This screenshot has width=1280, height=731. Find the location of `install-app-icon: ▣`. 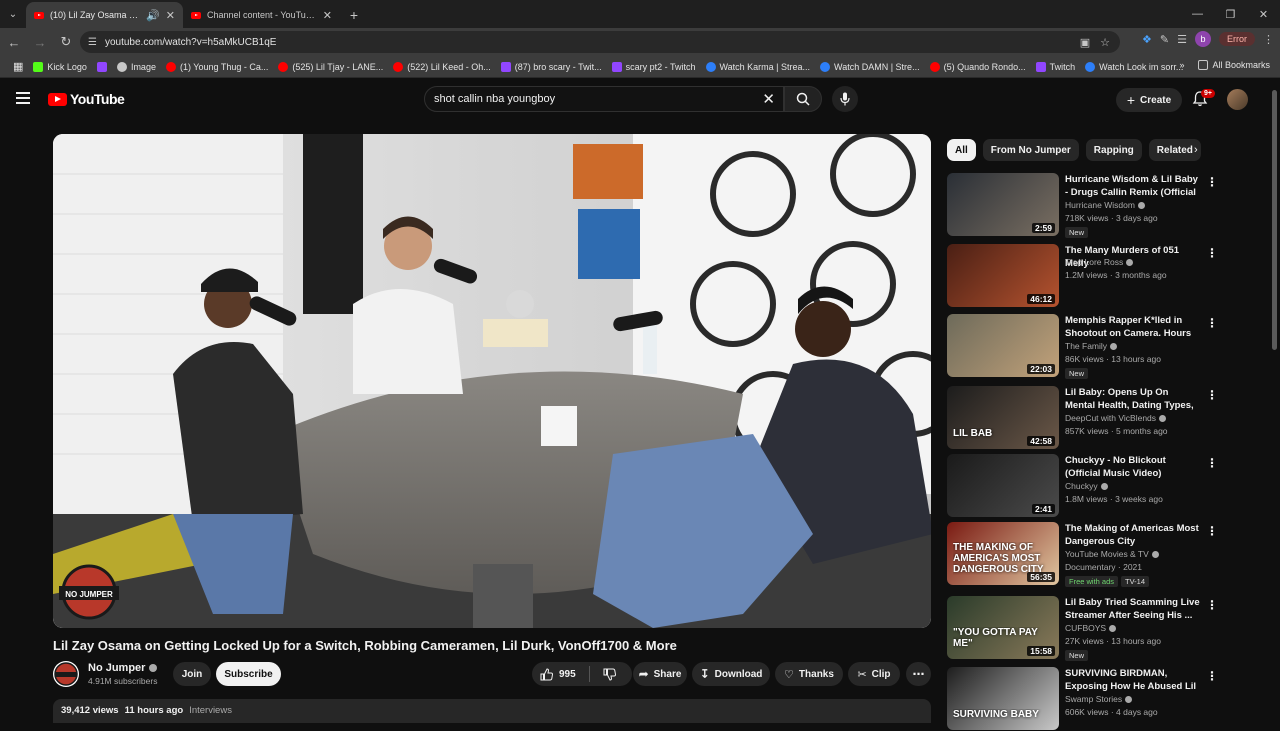

install-app-icon: ▣ is located at coordinates (1085, 42).